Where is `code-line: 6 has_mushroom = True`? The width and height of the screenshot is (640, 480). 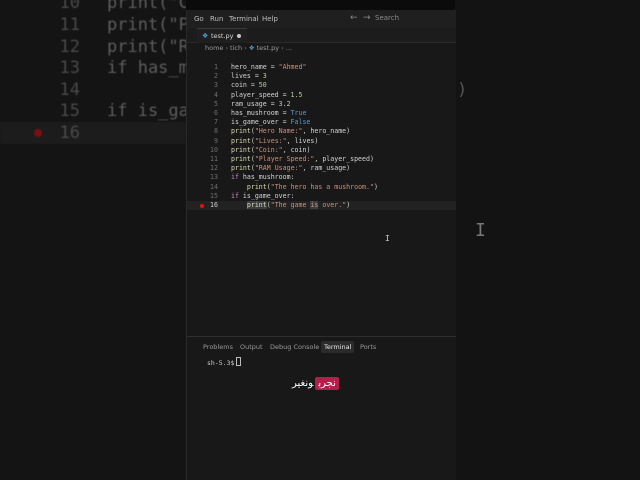 code-line: 6 has_mushroom = True is located at coordinates (260, 113).